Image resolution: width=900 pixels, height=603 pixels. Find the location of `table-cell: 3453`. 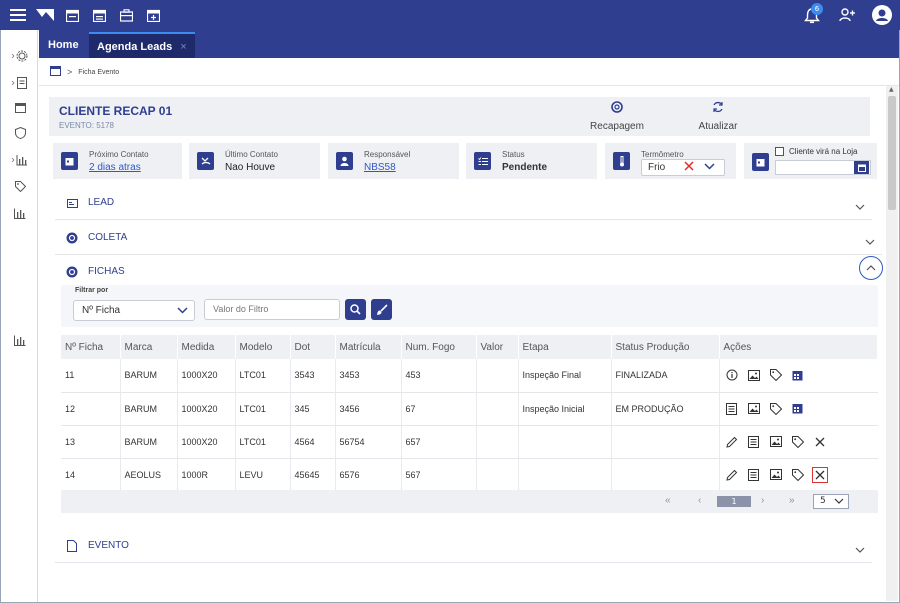

table-cell: 3453 is located at coordinates (368, 376).